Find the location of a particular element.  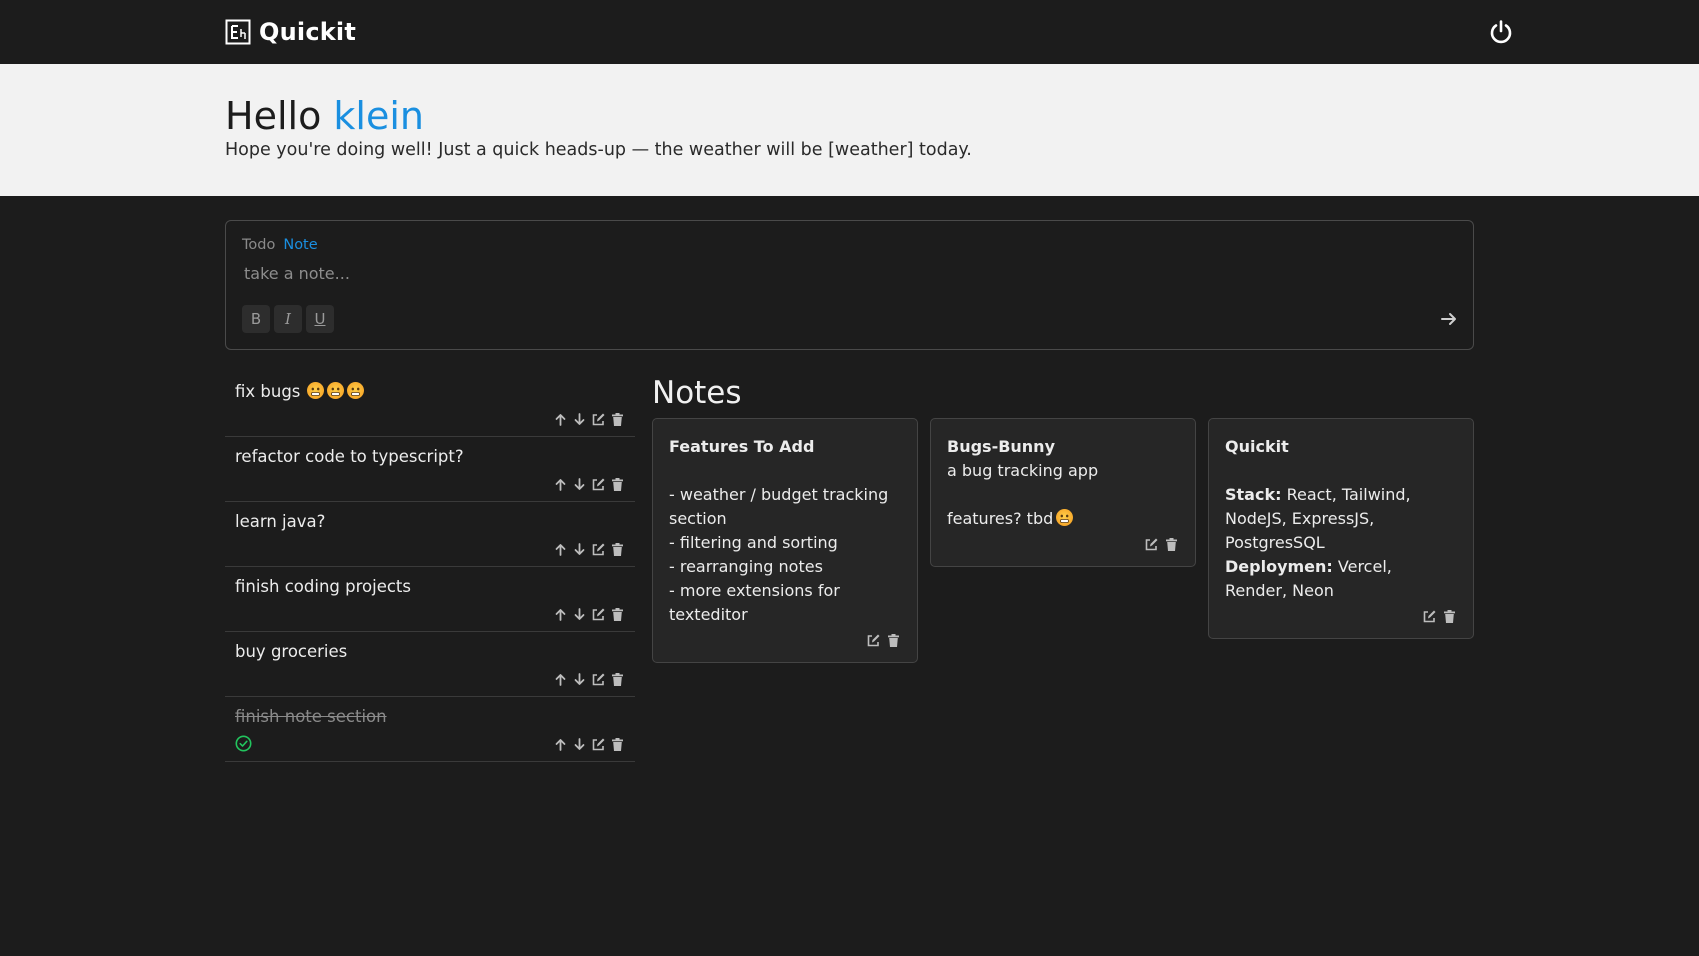

todo-item: learn java? is located at coordinates (430, 534).